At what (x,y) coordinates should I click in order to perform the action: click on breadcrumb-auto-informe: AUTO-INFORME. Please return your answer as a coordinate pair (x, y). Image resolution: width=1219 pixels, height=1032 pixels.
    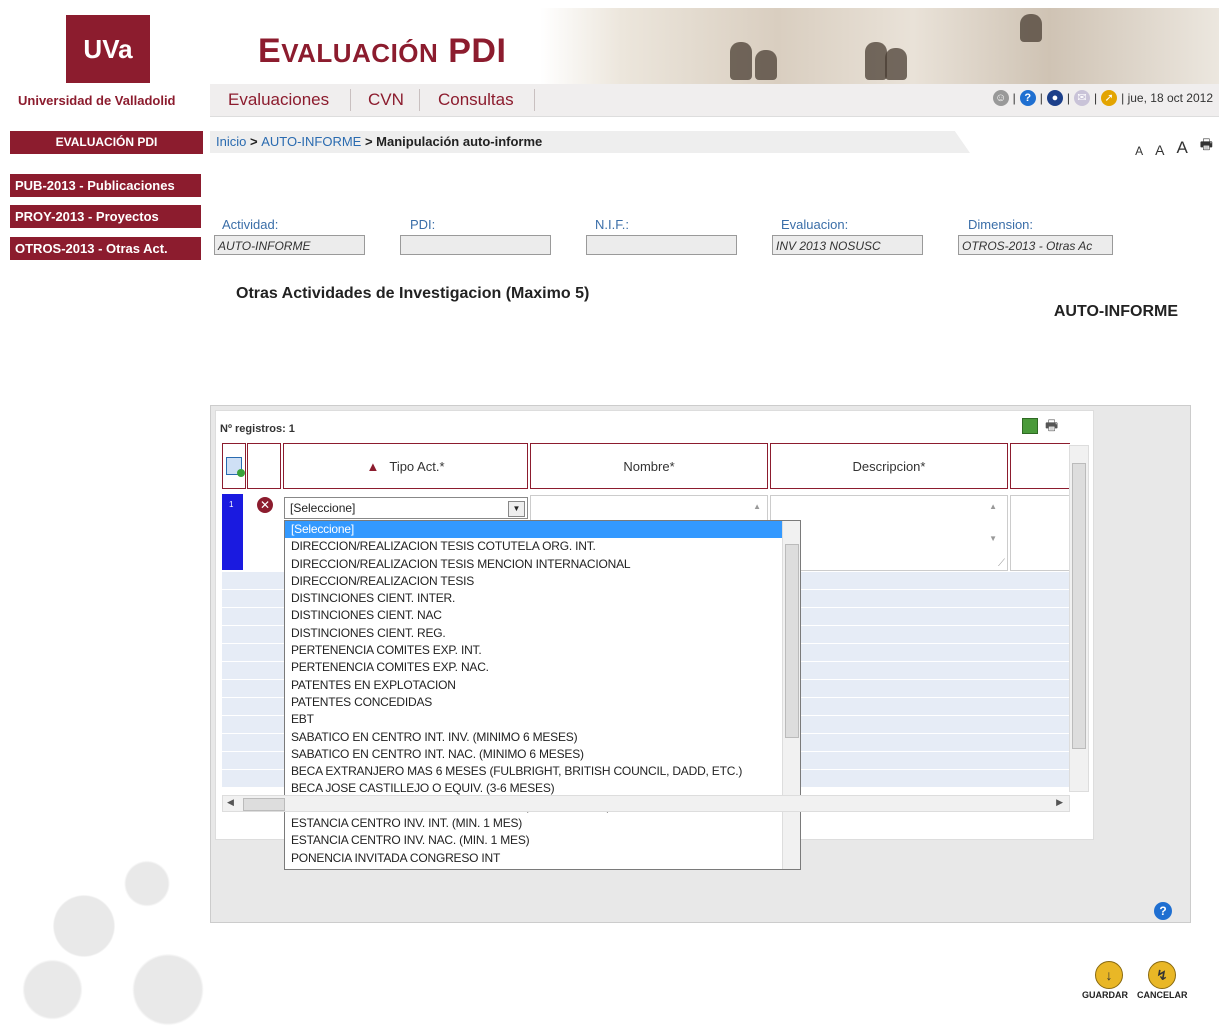
    Looking at the image, I should click on (311, 141).